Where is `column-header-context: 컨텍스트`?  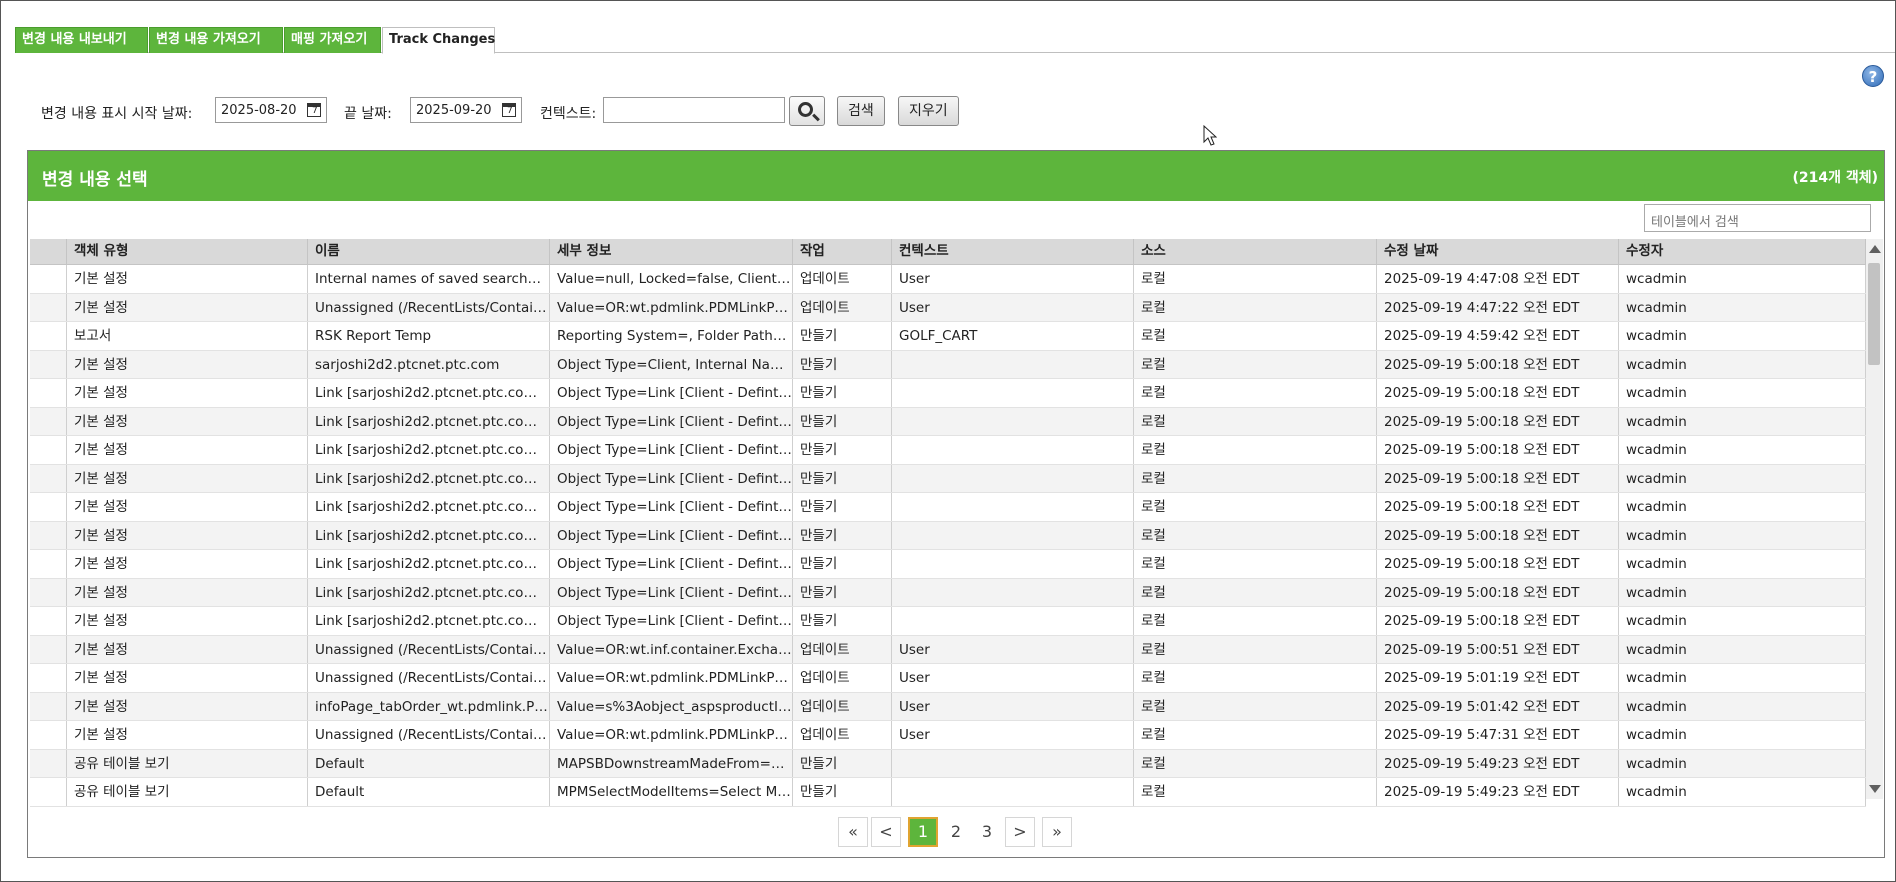 column-header-context: 컨텍스트 is located at coordinates (1013, 251).